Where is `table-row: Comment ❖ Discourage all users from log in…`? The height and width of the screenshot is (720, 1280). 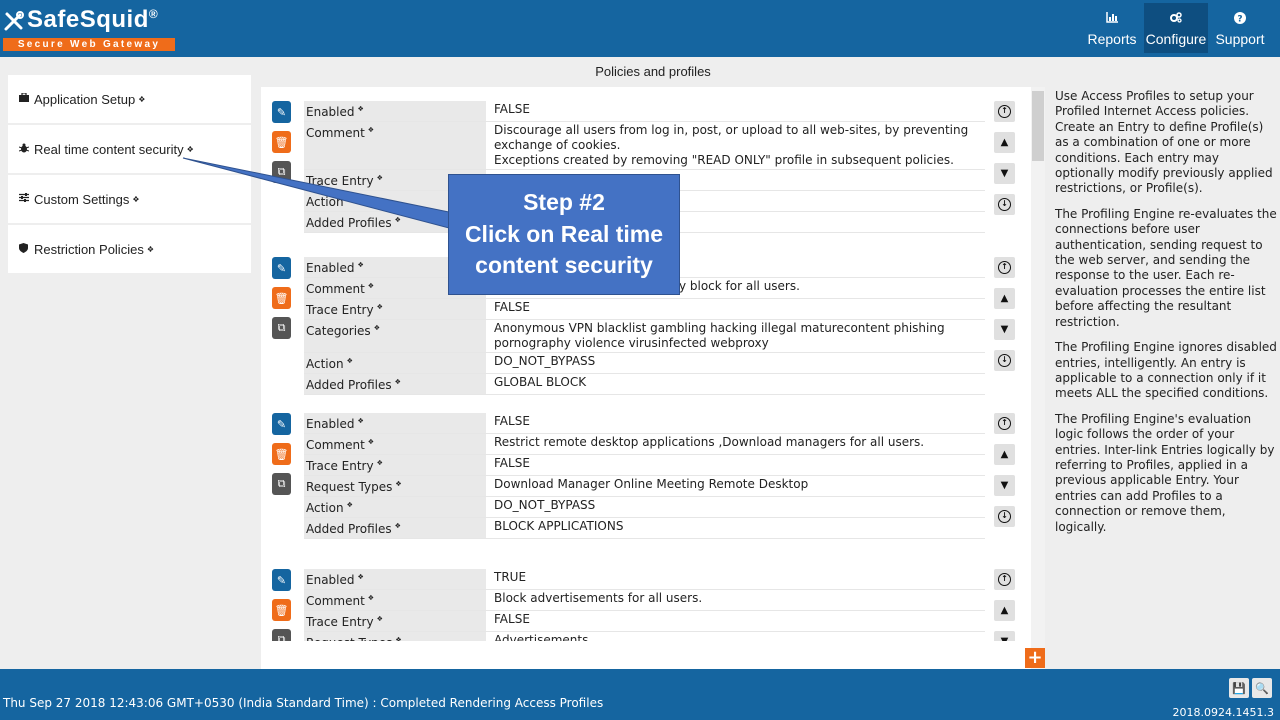
table-row: Comment ❖ Discourage all users from log in… is located at coordinates (644, 146).